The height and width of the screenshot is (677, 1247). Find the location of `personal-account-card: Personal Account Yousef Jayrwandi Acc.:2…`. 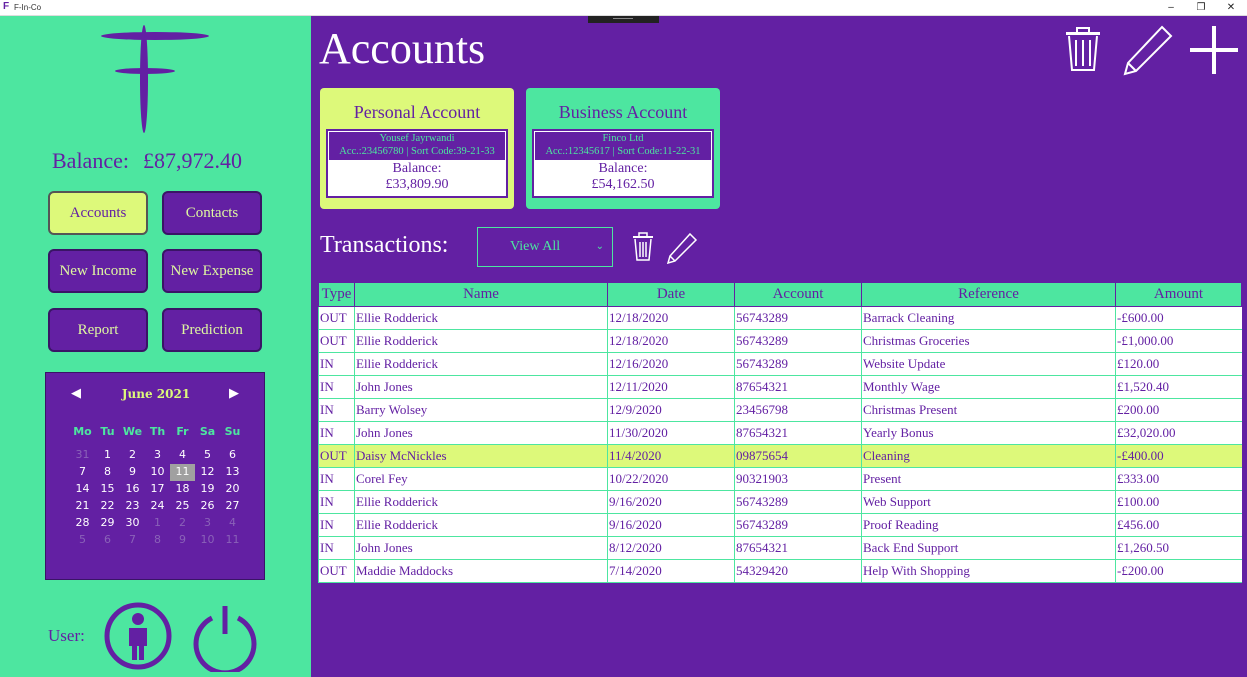

personal-account-card: Personal Account Yousef Jayrwandi Acc.:2… is located at coordinates (417, 148).